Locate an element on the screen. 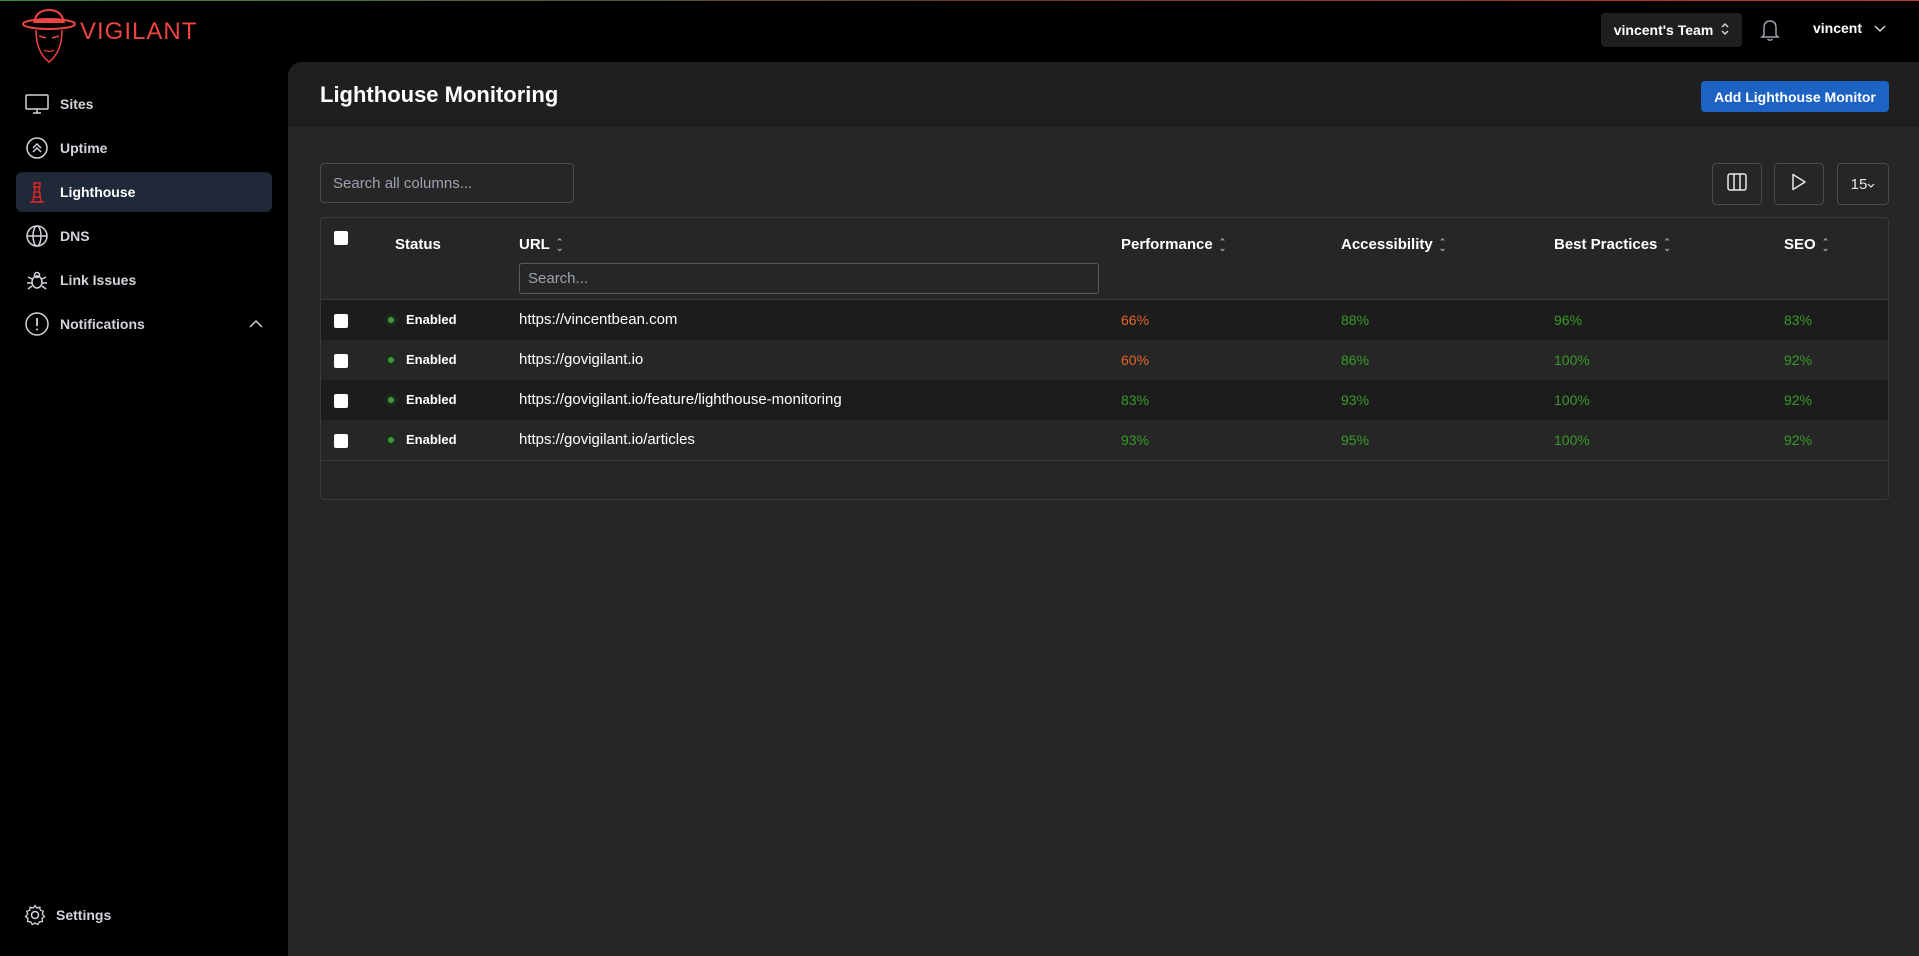  column-header-accessibility: Accessibility ⌃ ⌄ is located at coordinates (1393, 244).